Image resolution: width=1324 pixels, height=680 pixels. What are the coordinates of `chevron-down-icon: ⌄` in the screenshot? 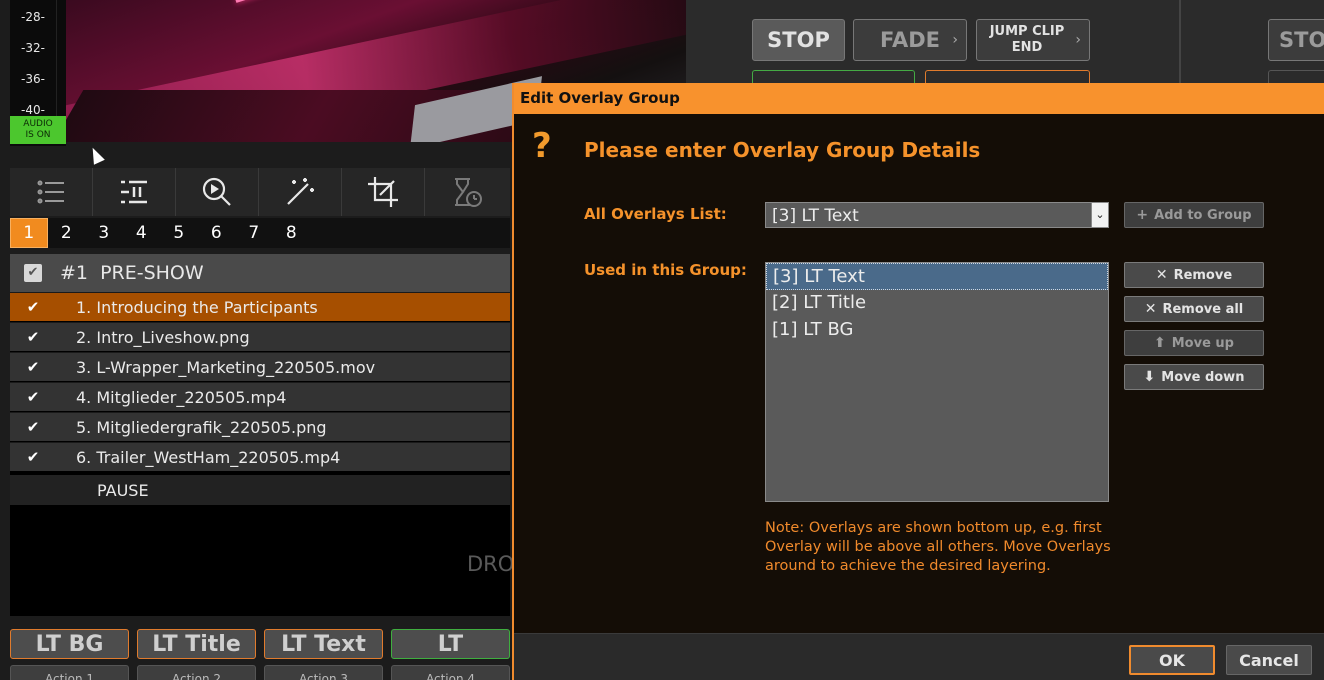 It's located at (1099, 215).